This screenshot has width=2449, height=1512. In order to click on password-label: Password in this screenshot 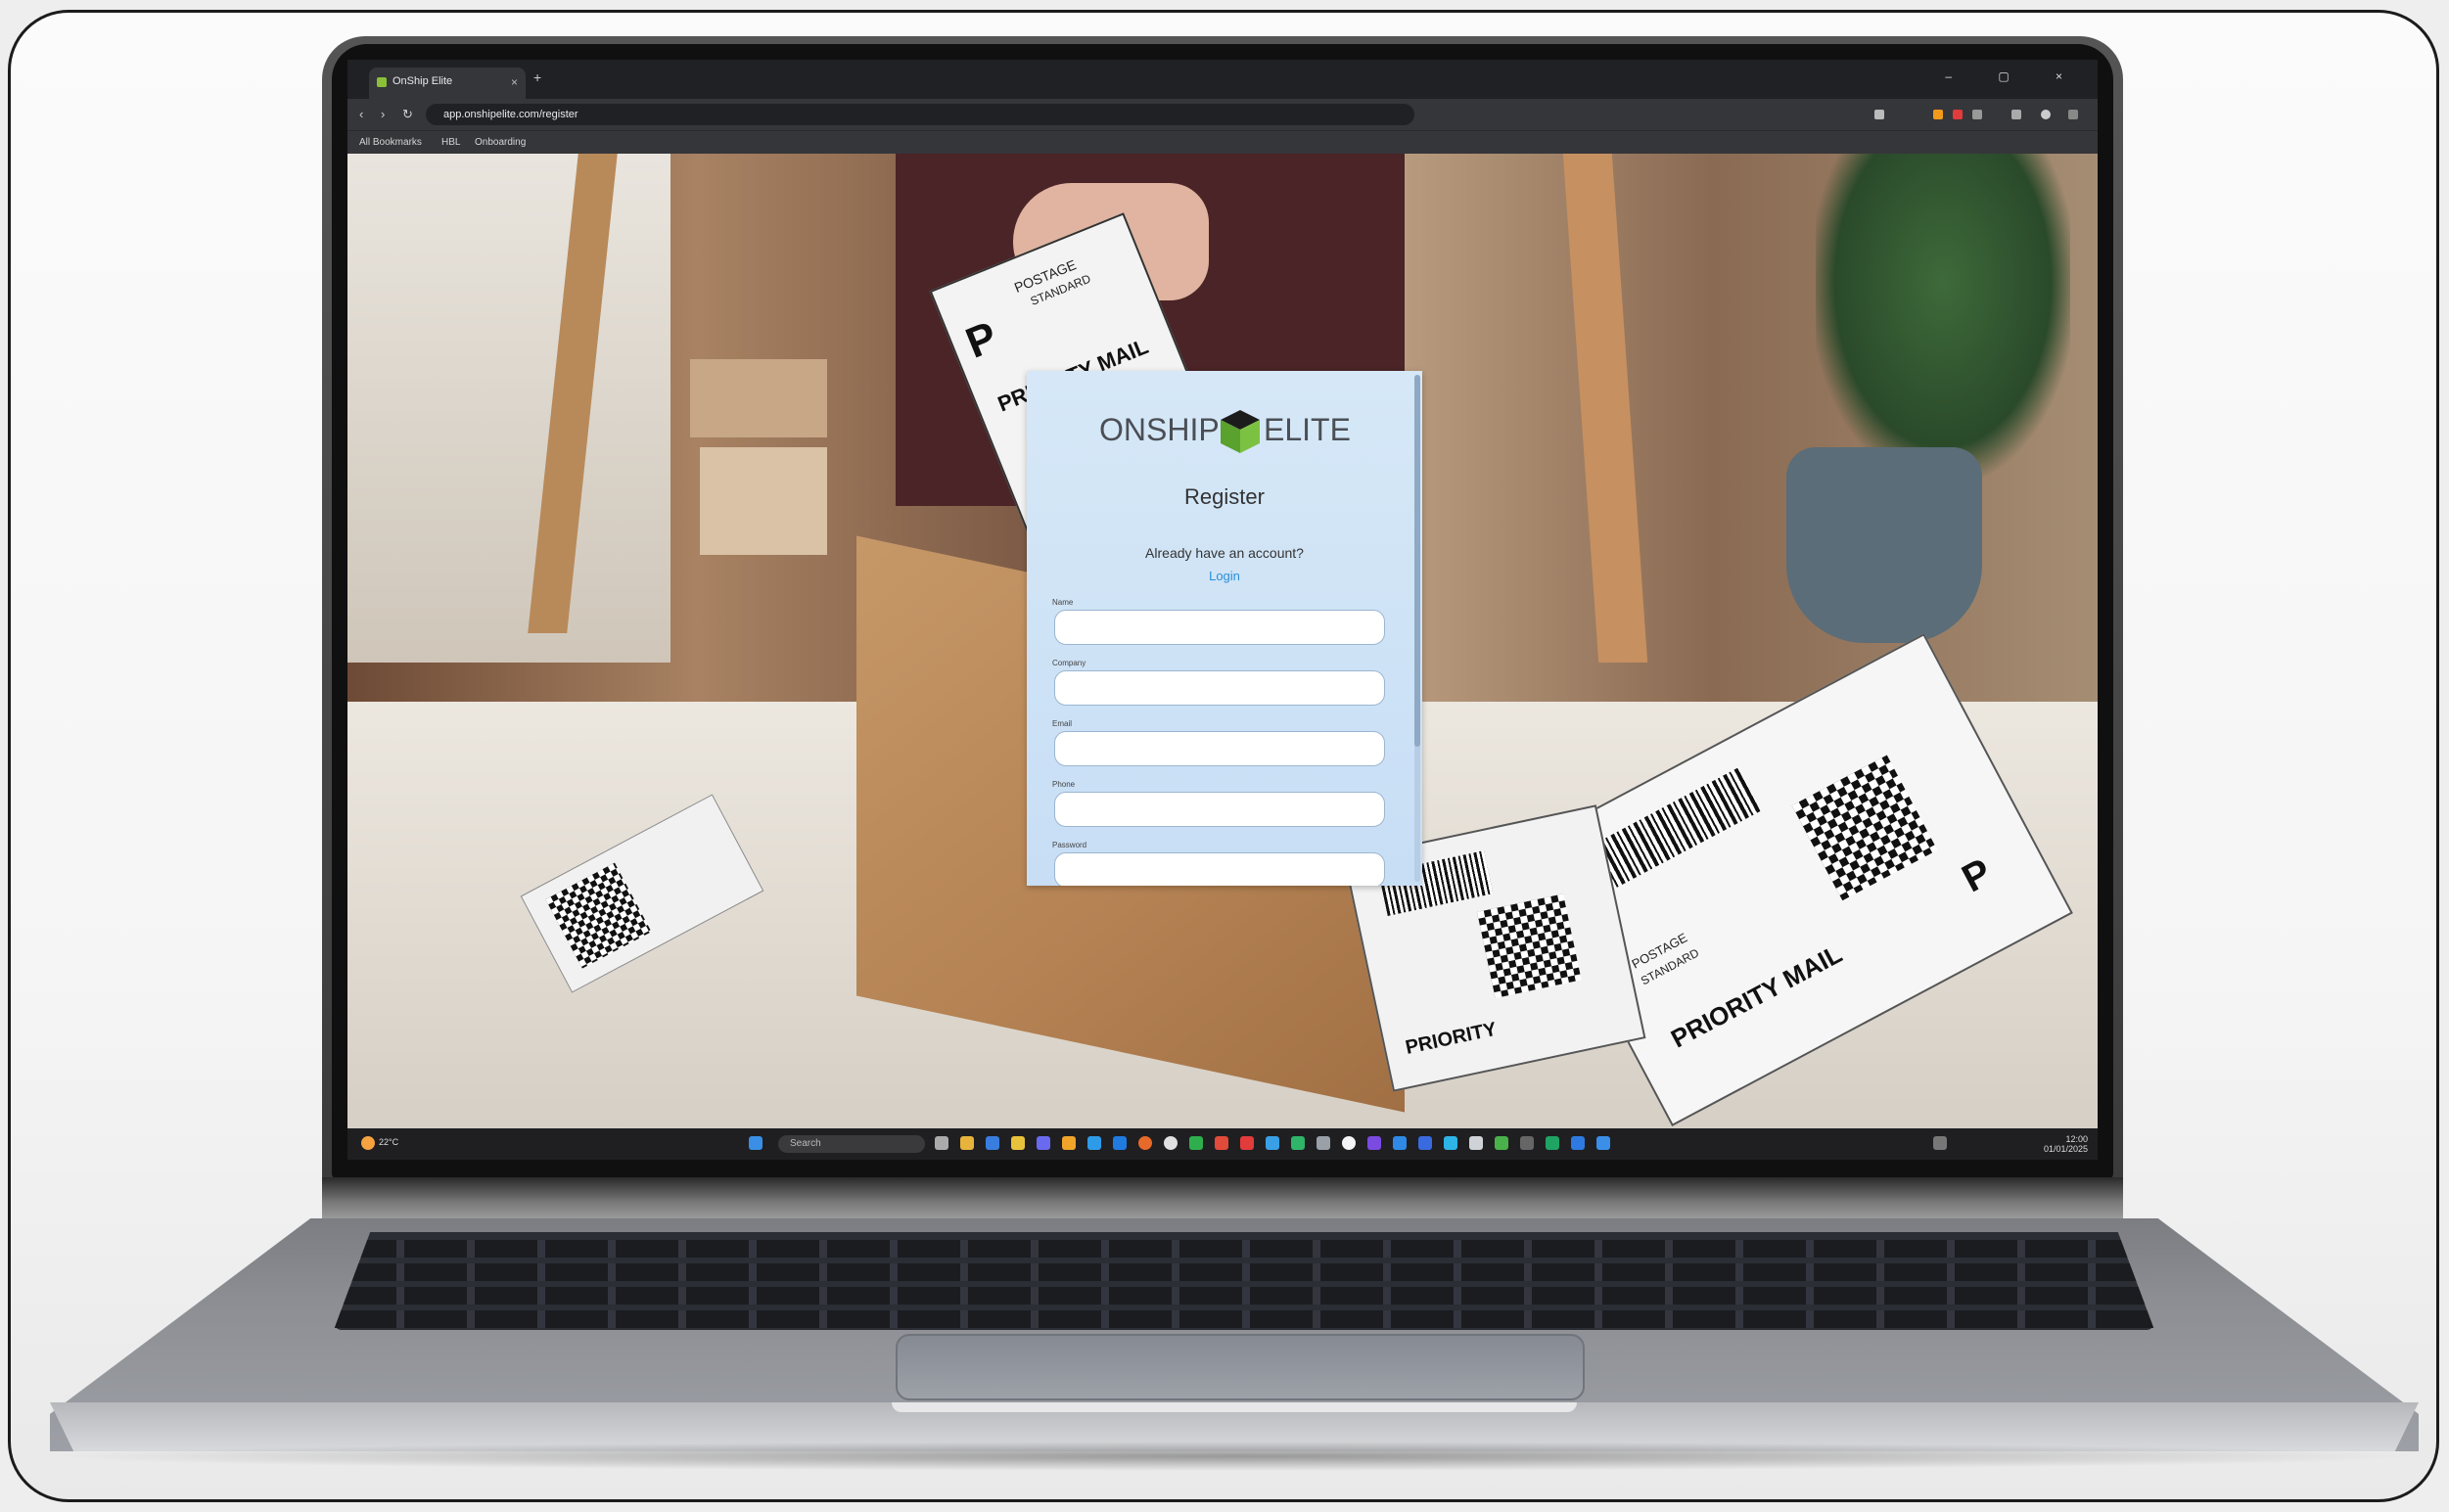, I will do `click(1069, 845)`.